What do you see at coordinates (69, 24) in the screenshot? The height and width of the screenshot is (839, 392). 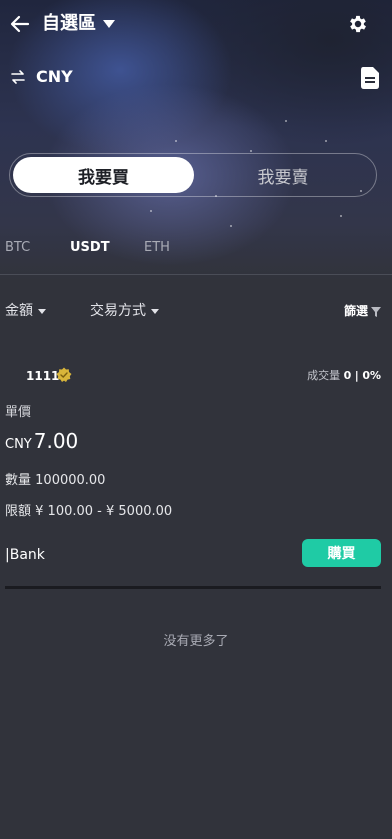 I see `page-title: 自選區` at bounding box center [69, 24].